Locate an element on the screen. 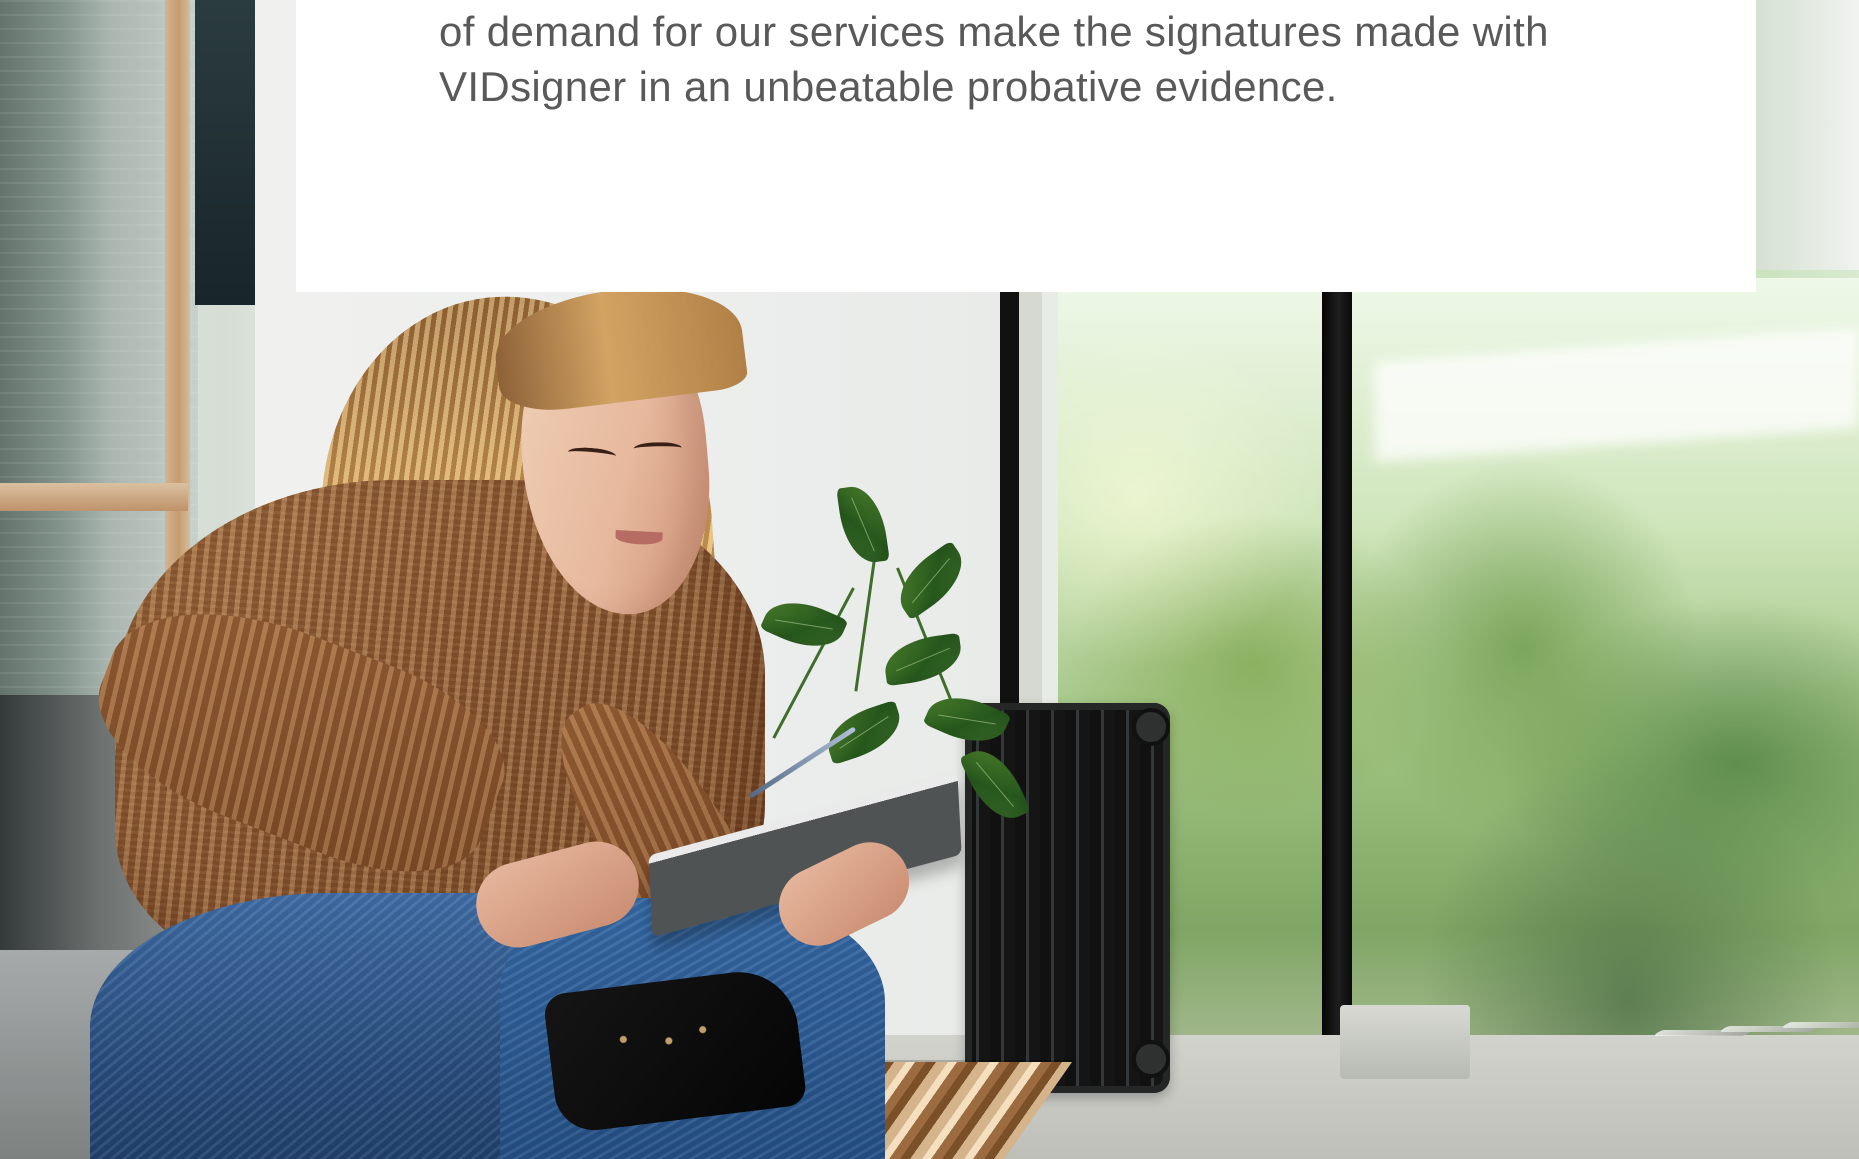 The width and height of the screenshot is (1859, 1159). bike-rack is located at coordinates (1747, 1049).